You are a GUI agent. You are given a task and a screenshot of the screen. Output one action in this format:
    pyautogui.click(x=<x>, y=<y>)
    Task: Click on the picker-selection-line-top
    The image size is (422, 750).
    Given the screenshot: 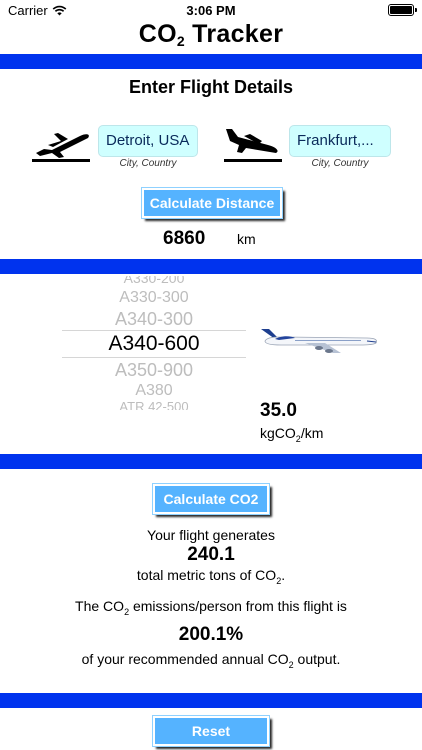 What is the action you would take?
    pyautogui.click(x=154, y=330)
    